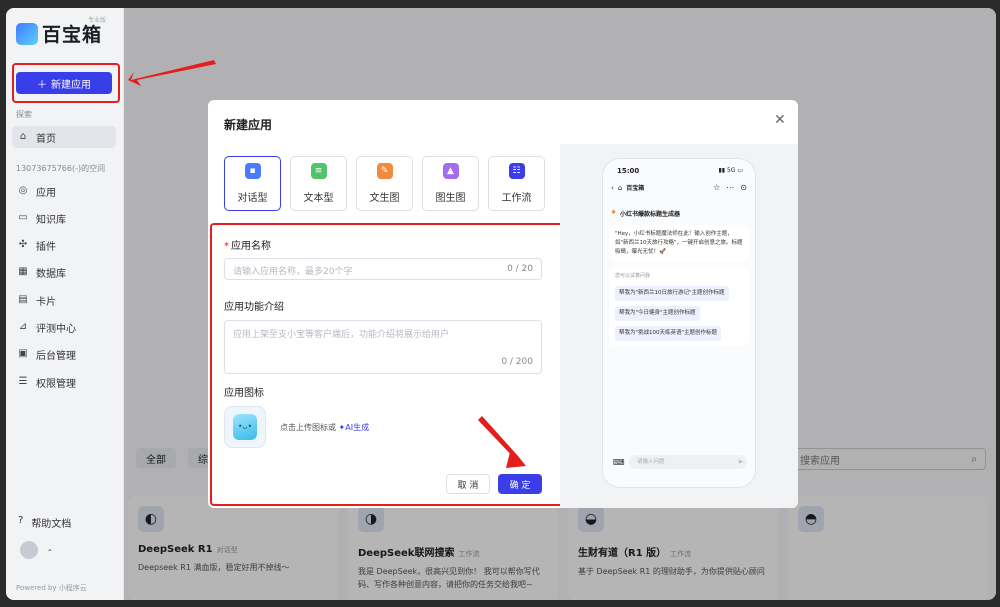  I want to click on arrow-to-confirm, so click(502, 442).